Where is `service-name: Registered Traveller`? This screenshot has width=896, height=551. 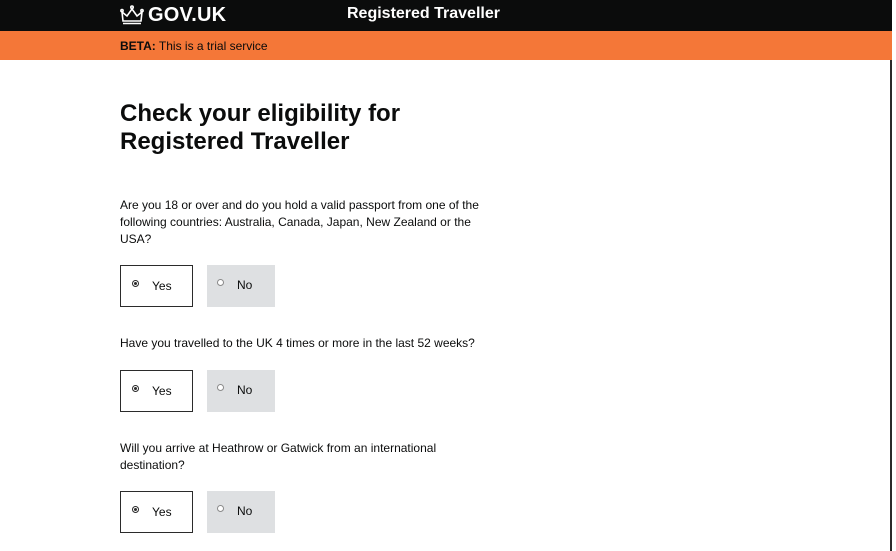
service-name: Registered Traveller is located at coordinates (423, 14).